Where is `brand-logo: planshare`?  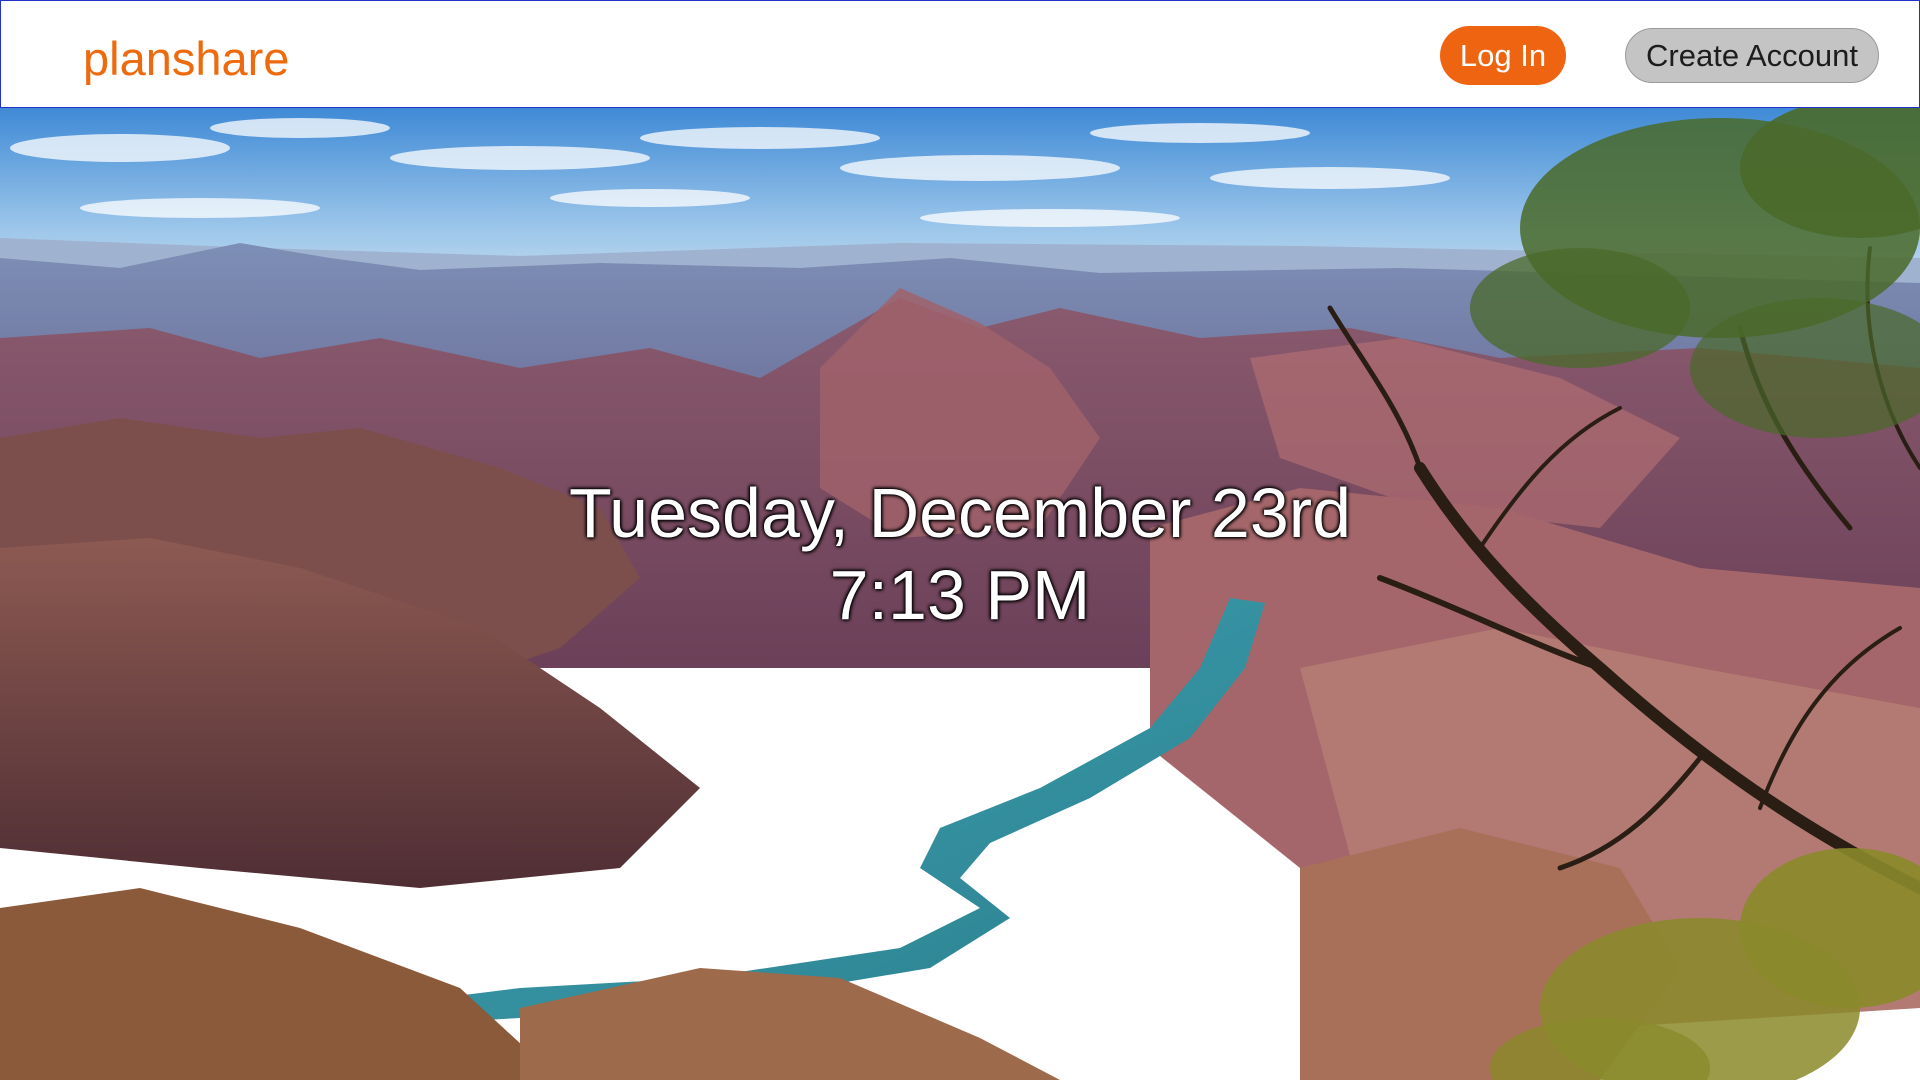 brand-logo: planshare is located at coordinates (186, 58).